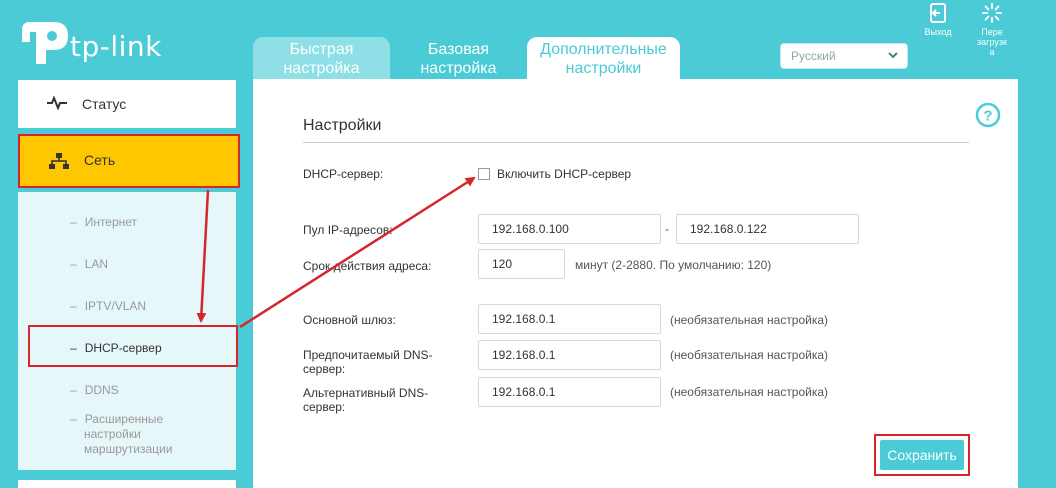  I want to click on sidebar-subitem-label: маршрутизации, so click(128, 449).